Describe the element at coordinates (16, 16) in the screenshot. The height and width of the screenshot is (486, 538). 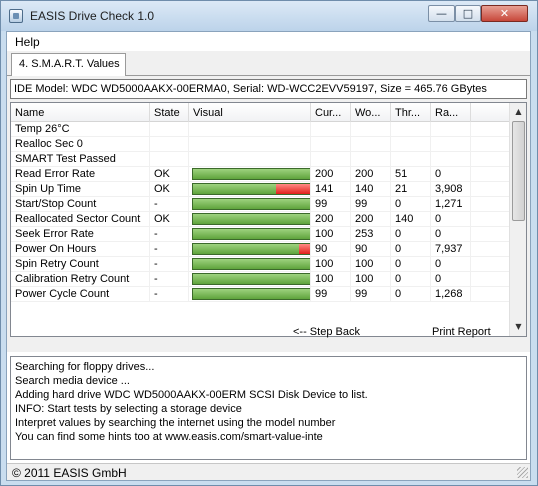
I see `app-icon` at that location.